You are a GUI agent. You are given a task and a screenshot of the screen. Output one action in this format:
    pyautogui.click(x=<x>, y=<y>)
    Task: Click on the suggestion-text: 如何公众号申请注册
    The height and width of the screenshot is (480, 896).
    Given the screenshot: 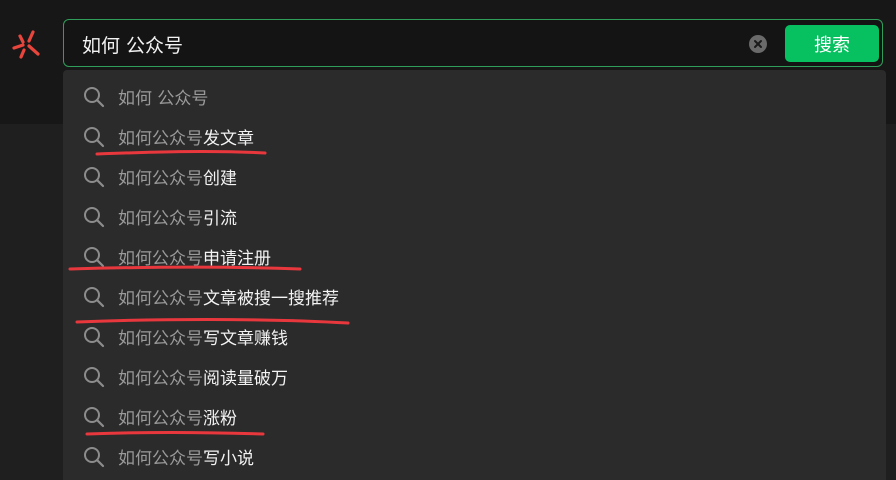 What is the action you would take?
    pyautogui.click(x=194, y=256)
    